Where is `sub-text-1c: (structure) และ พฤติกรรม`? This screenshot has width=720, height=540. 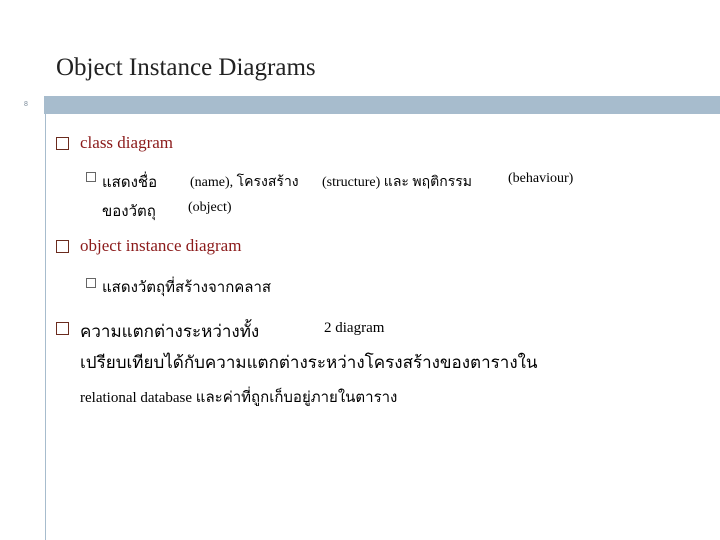 sub-text-1c: (structure) และ พฤติกรรม is located at coordinates (397, 182).